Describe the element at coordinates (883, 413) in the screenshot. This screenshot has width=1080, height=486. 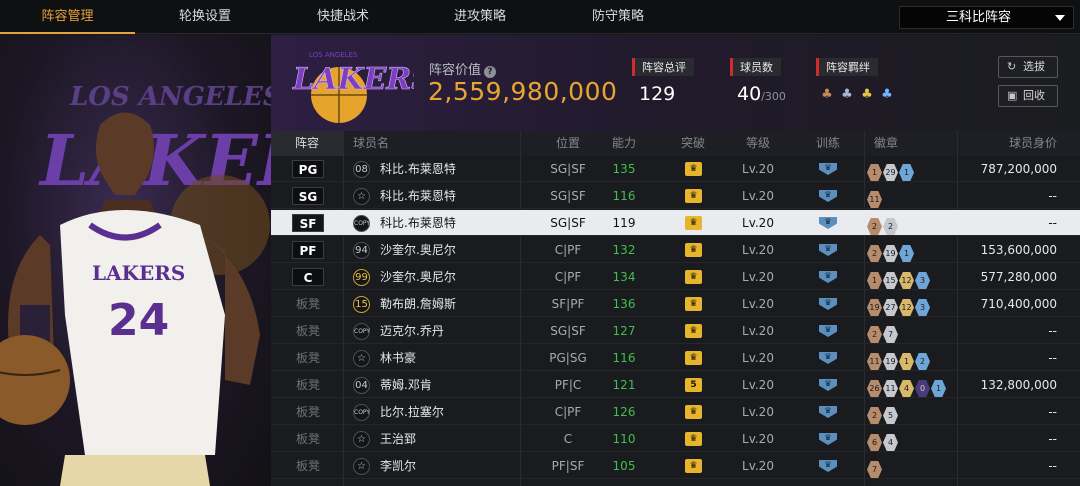
I see `badge-list: 25` at that location.